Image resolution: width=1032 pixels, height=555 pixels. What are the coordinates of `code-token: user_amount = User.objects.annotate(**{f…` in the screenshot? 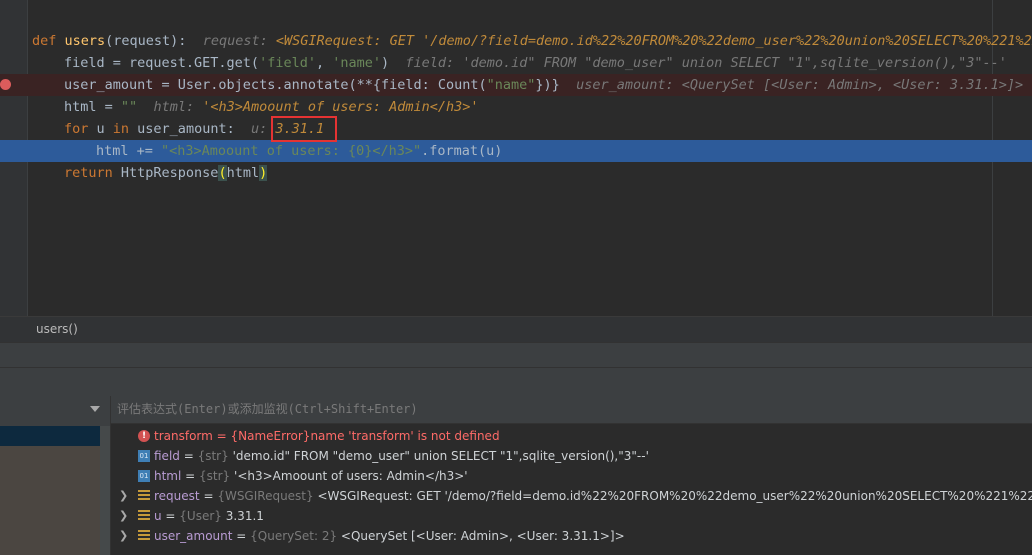 It's located at (275, 85).